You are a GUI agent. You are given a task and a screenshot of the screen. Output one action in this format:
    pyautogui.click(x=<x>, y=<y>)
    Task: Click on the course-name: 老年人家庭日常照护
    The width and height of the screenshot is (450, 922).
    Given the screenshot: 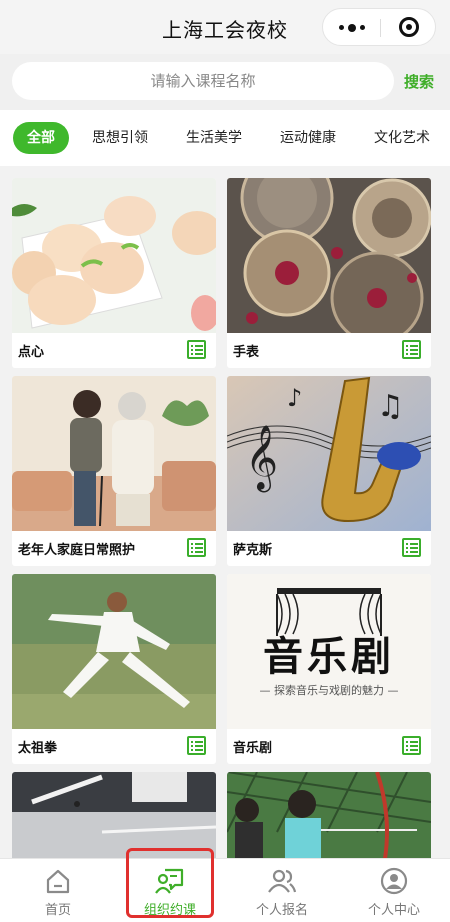 What is the action you would take?
    pyautogui.click(x=77, y=550)
    